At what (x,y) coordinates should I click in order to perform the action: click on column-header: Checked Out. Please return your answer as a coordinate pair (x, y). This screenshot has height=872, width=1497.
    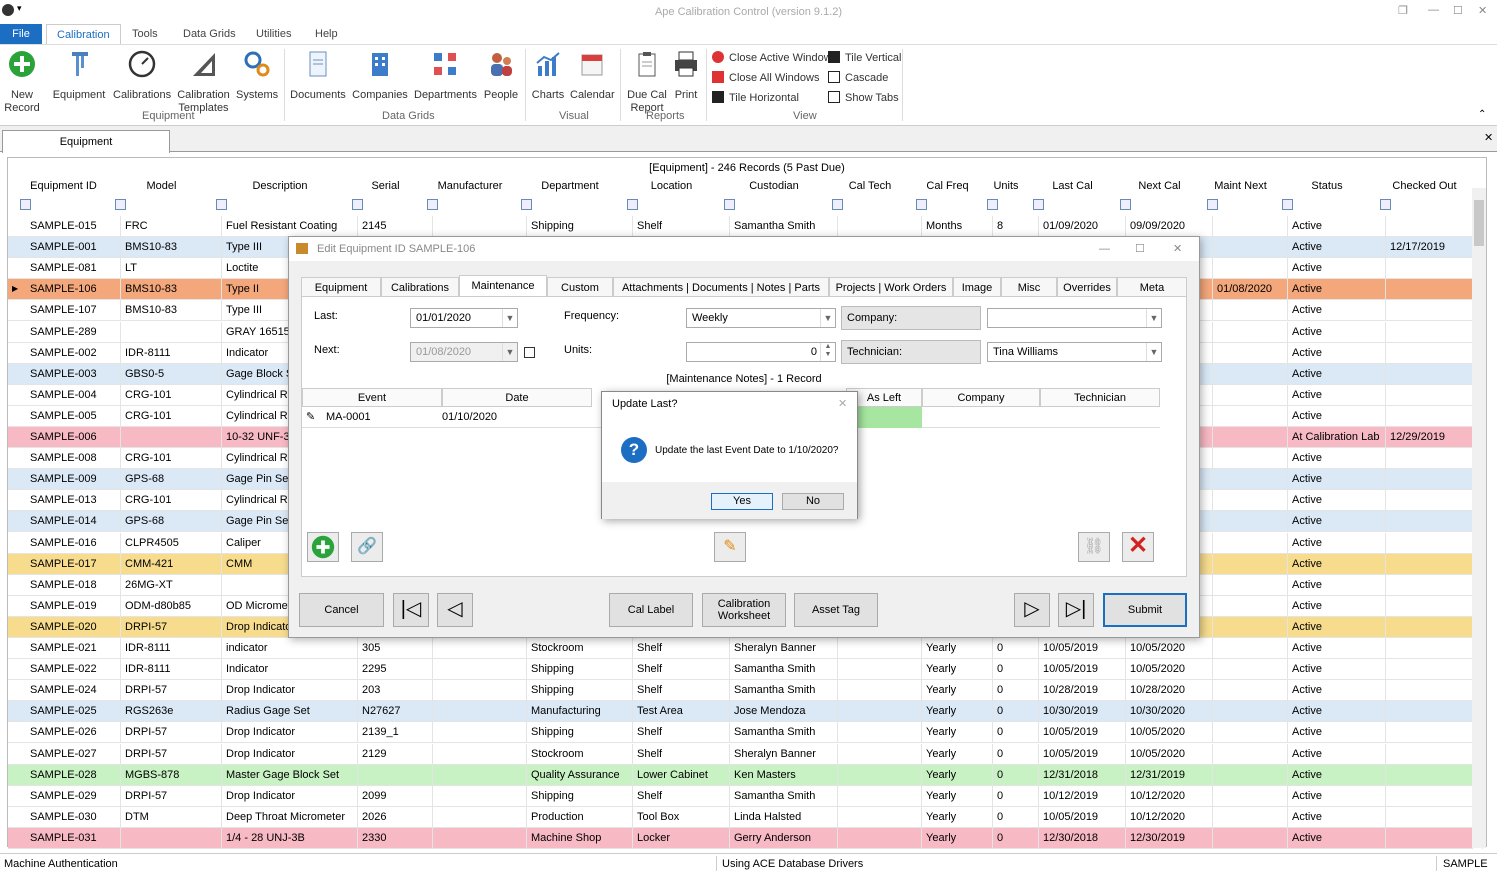
    Looking at the image, I should click on (1424, 188).